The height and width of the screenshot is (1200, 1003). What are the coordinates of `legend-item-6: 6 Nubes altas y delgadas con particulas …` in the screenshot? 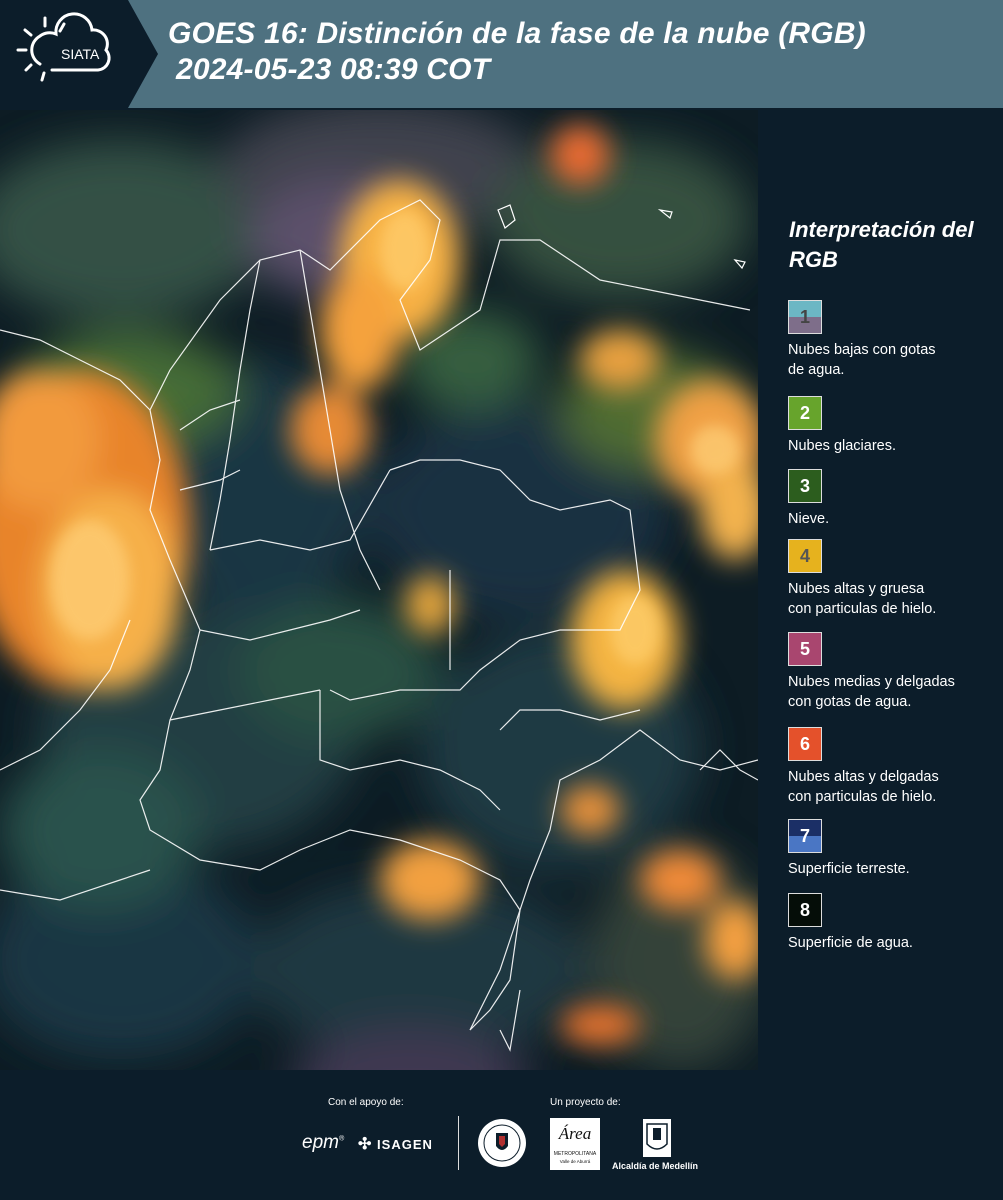 It's located at (895, 767).